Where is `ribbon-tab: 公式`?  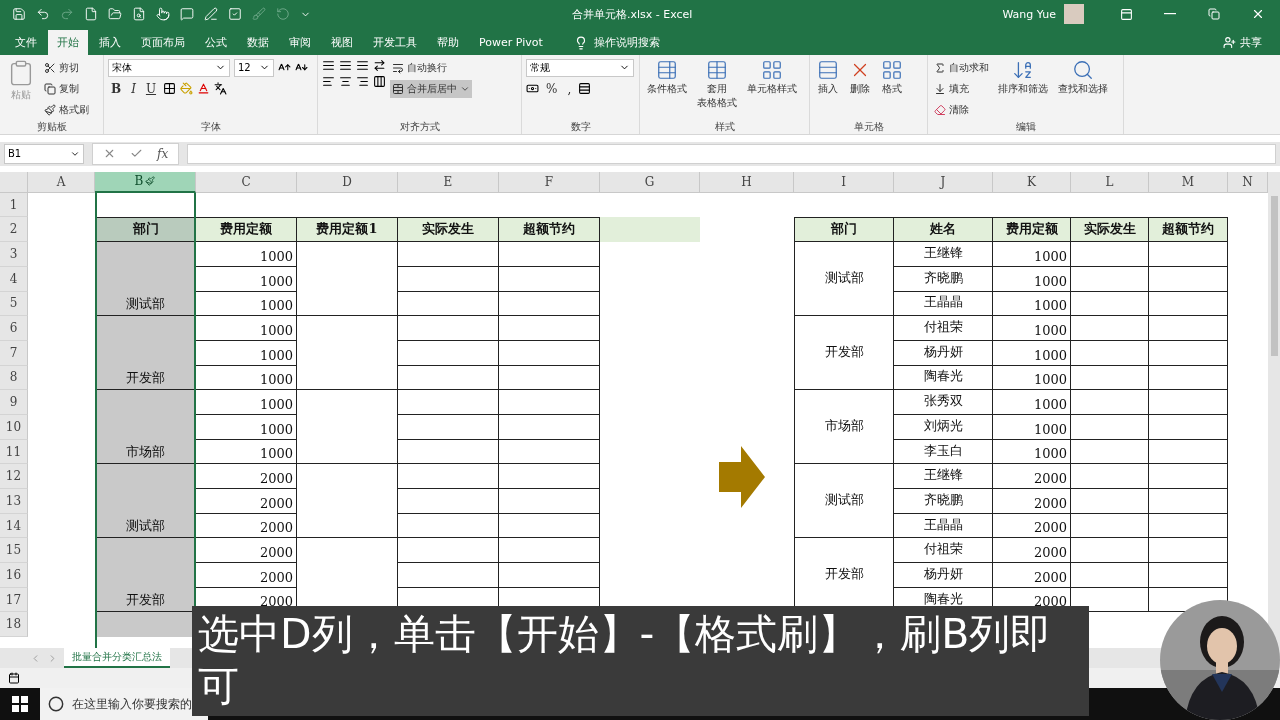 ribbon-tab: 公式 is located at coordinates (216, 42).